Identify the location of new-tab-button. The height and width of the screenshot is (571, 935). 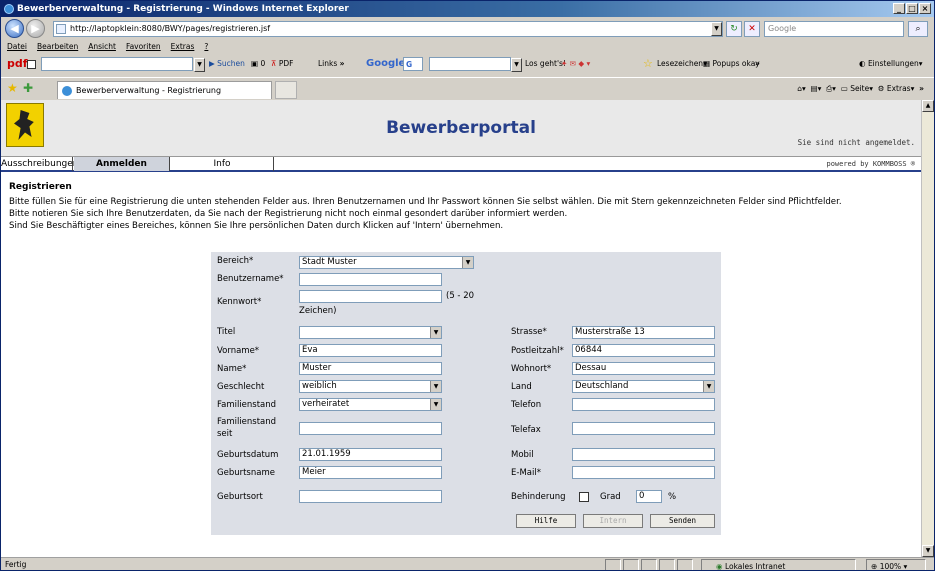
(286, 90).